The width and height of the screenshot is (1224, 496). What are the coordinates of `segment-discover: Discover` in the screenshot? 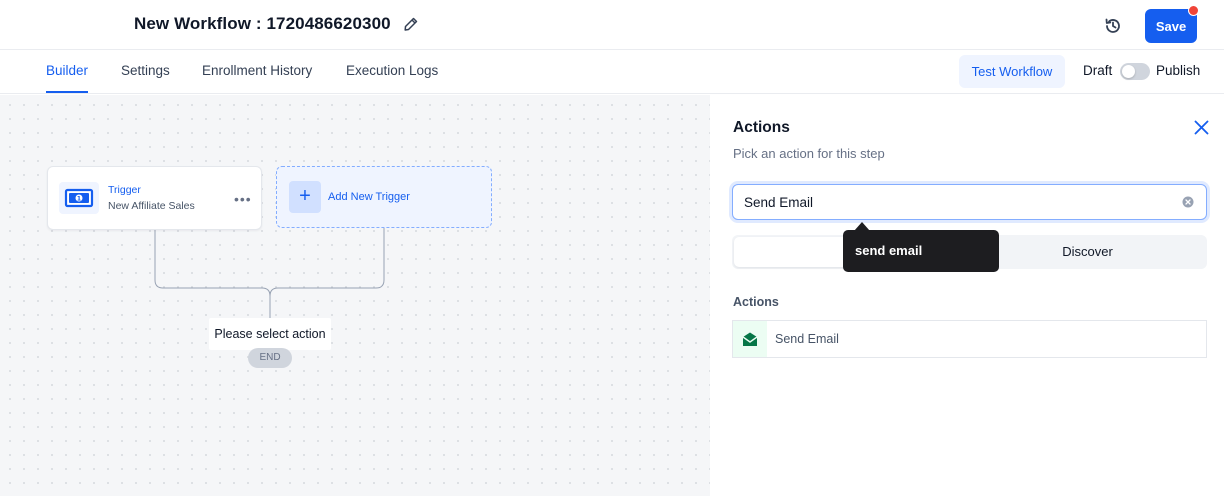 It's located at (1087, 252).